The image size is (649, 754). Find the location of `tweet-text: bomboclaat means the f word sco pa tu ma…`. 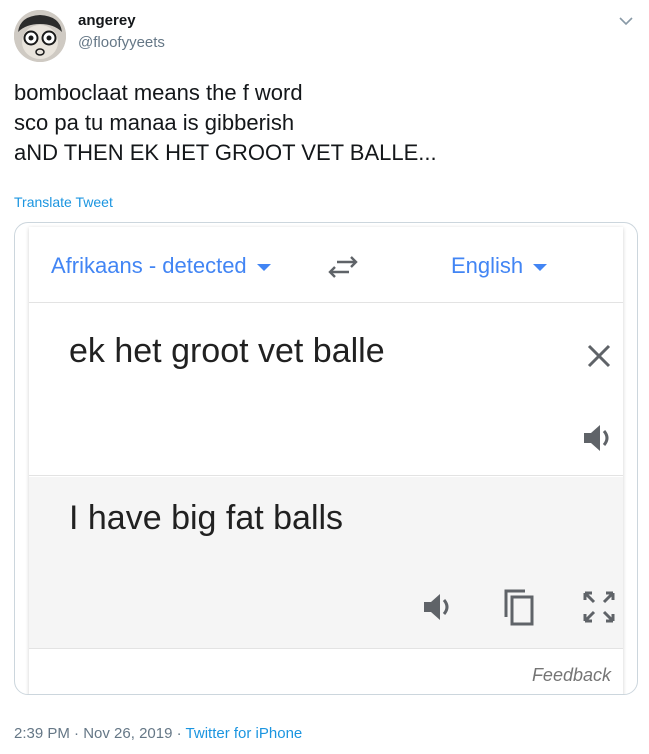

tweet-text: bomboclaat means the f word sco pa tu ma… is located at coordinates (324, 123).